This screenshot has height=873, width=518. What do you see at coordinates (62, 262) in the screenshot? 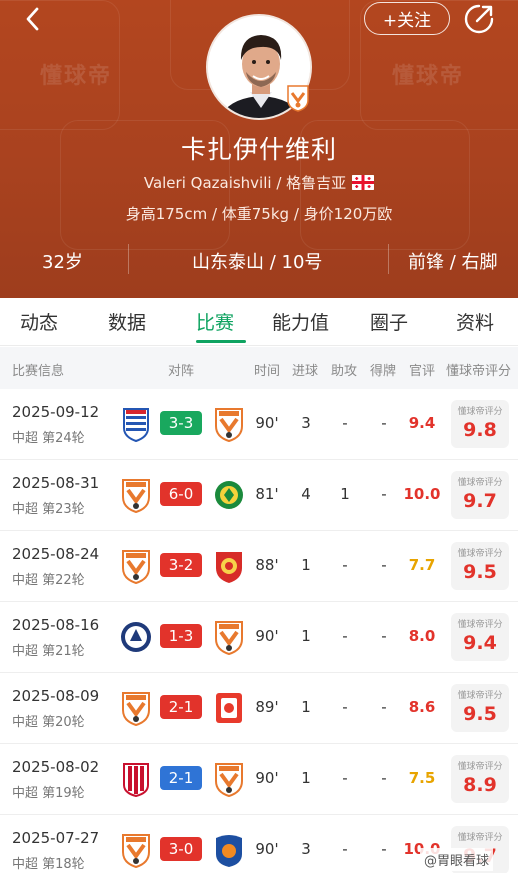
I see `player-age: 32岁` at bounding box center [62, 262].